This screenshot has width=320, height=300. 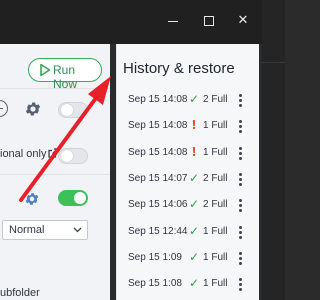 I want to click on history-row: Sep 15 14:06 ✓ 2 Full, so click(x=188, y=206).